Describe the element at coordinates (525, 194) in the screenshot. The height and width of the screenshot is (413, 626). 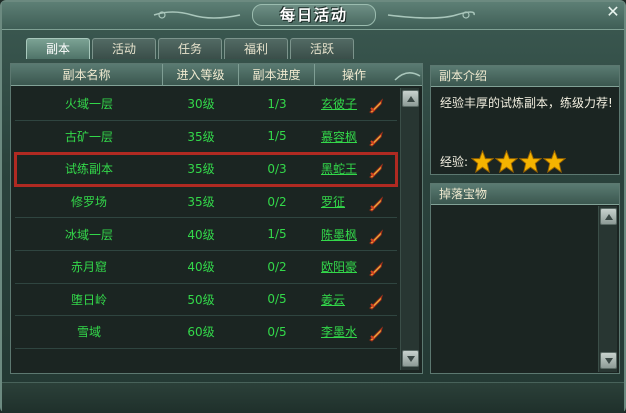
I see `drops-header: 掉落宝物` at that location.